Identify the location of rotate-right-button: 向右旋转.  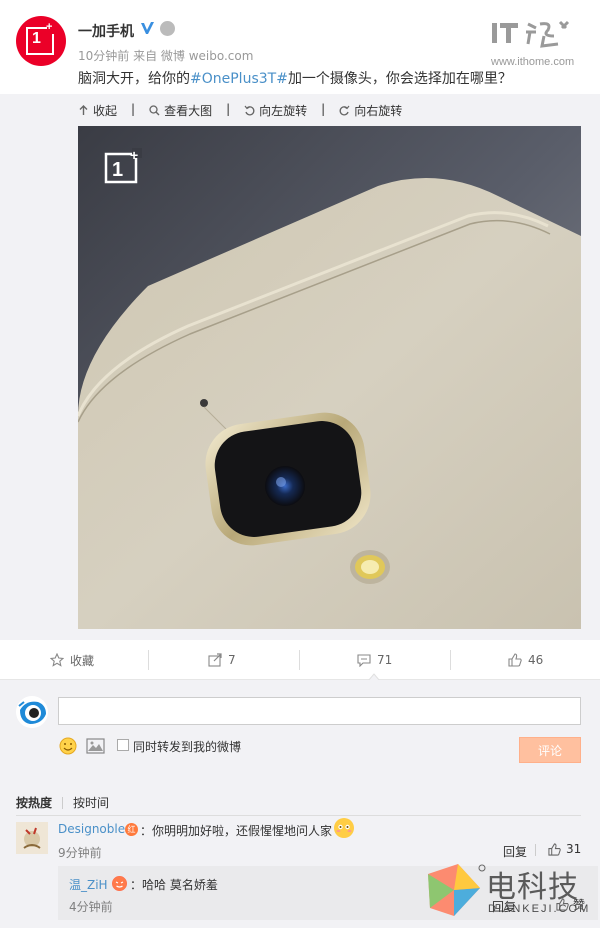
(370, 110).